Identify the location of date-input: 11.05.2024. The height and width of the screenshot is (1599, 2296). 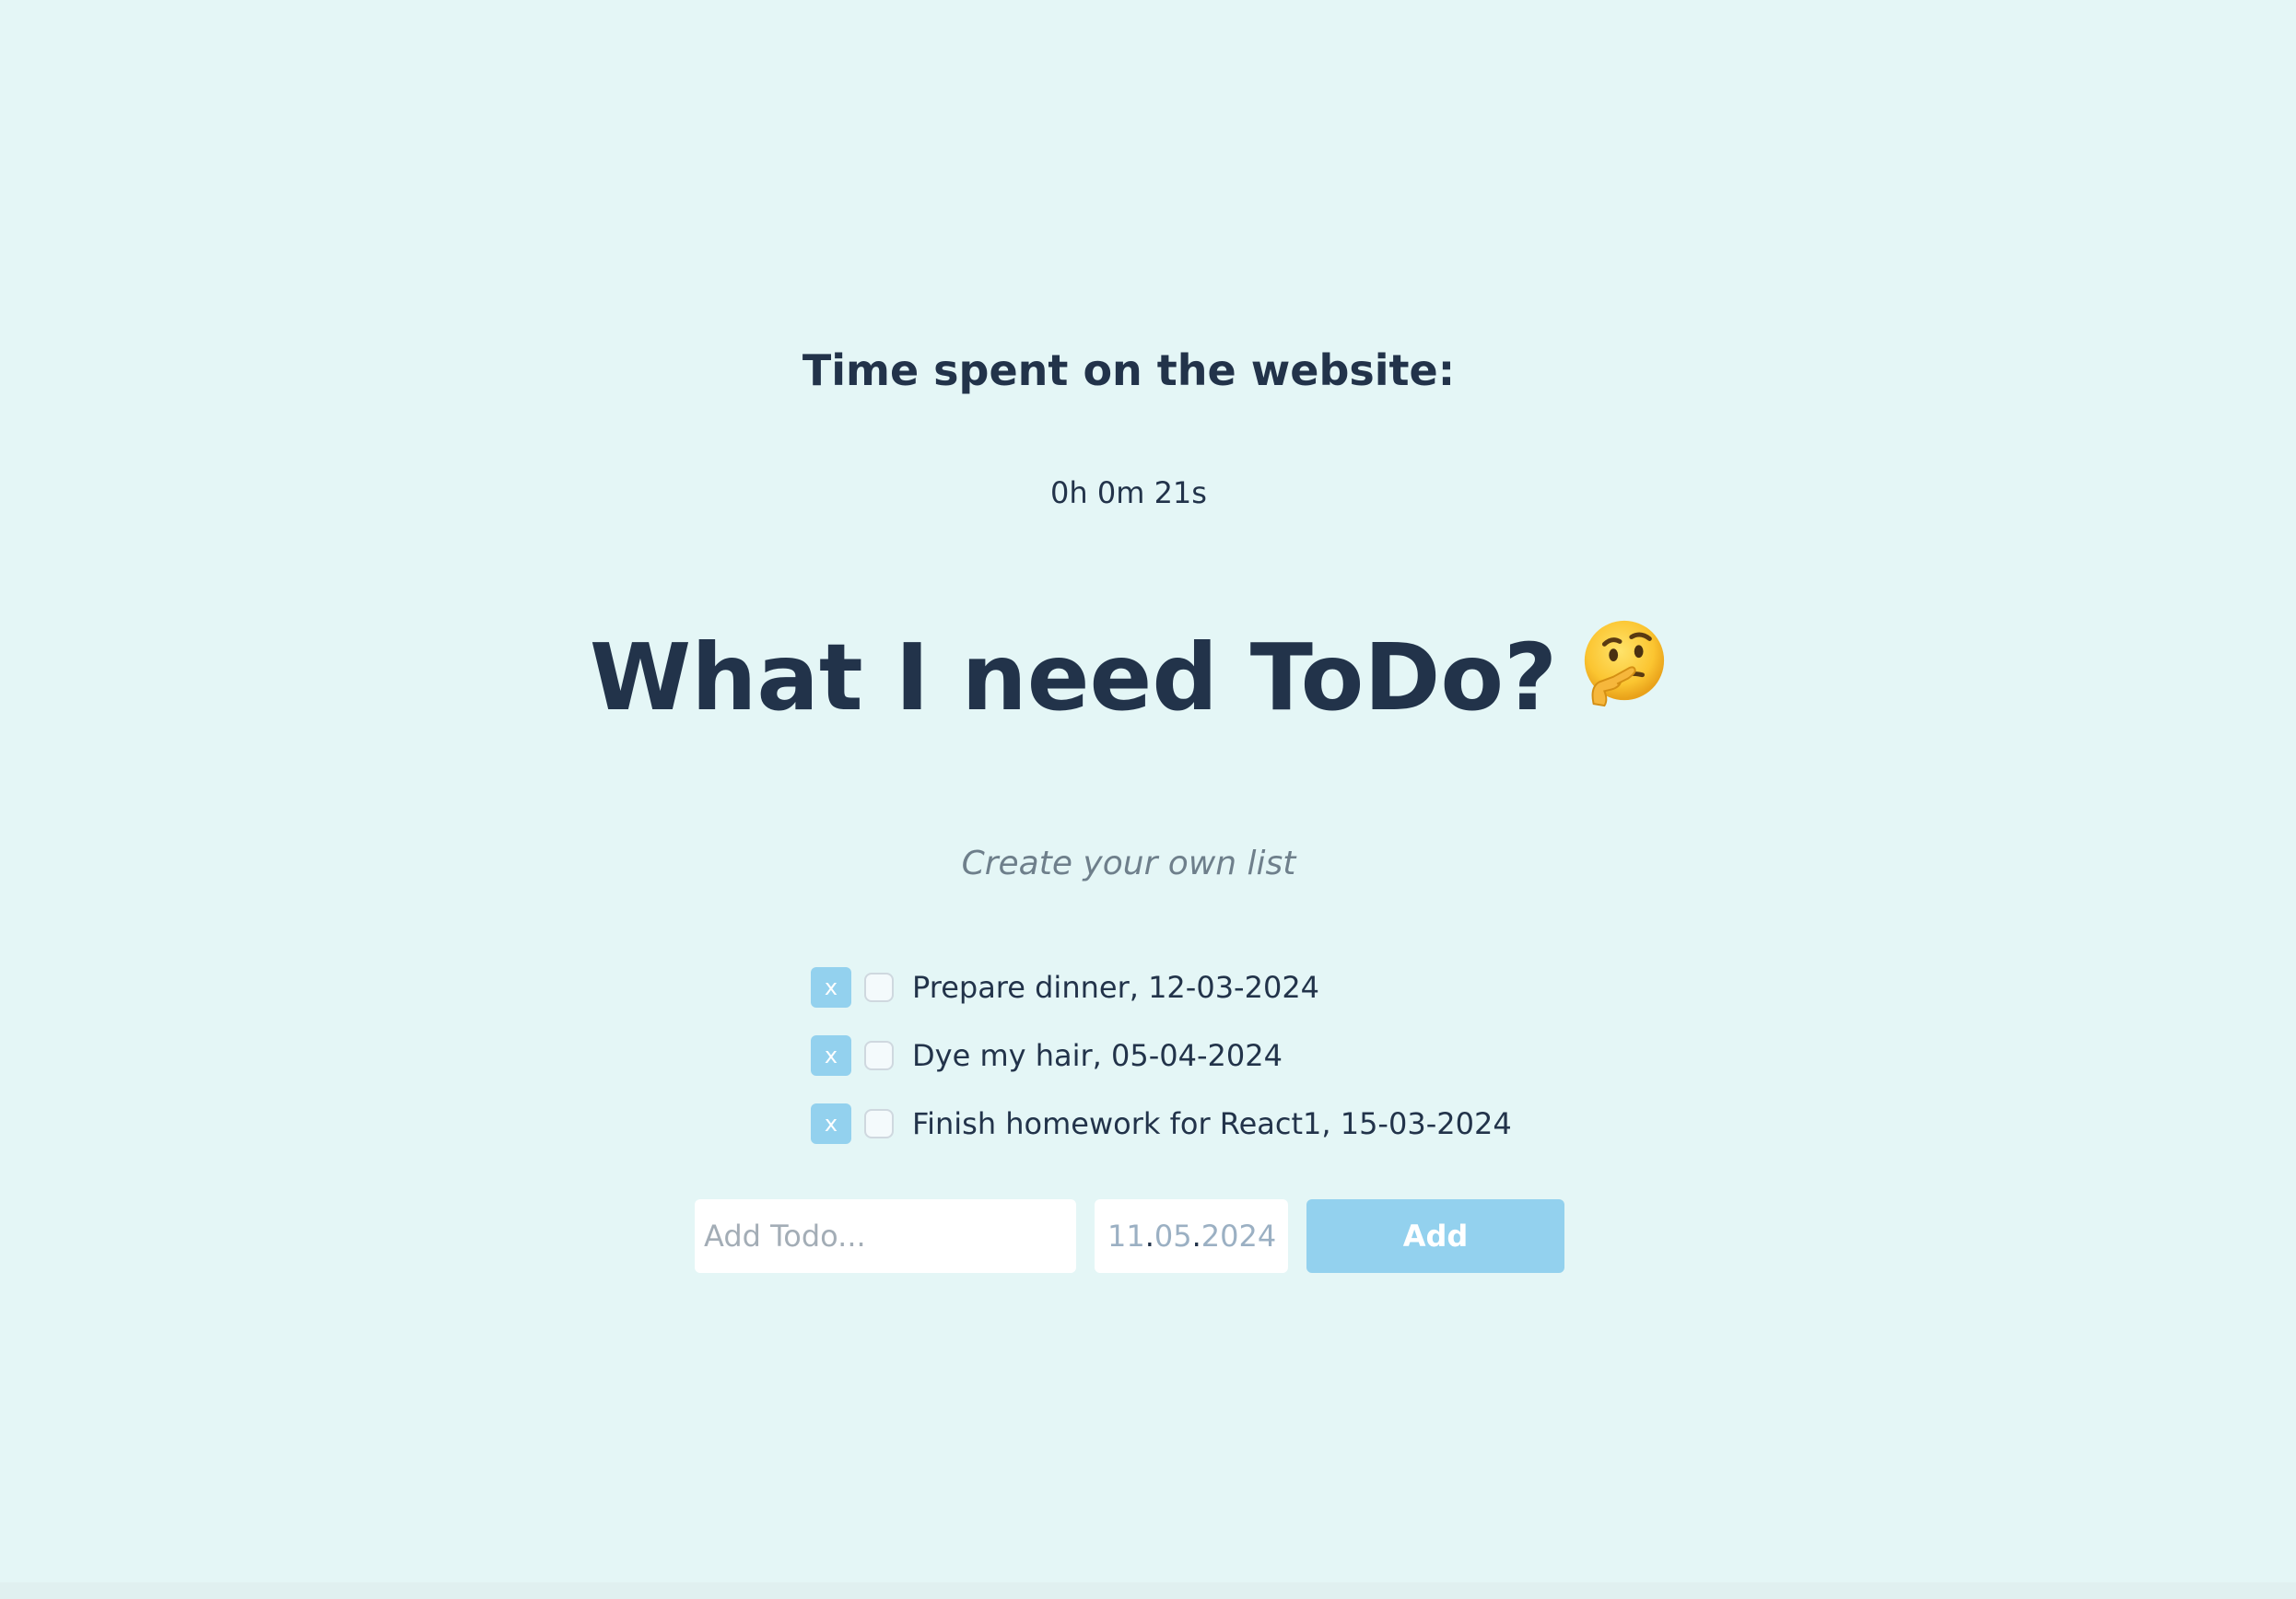
(1191, 1236).